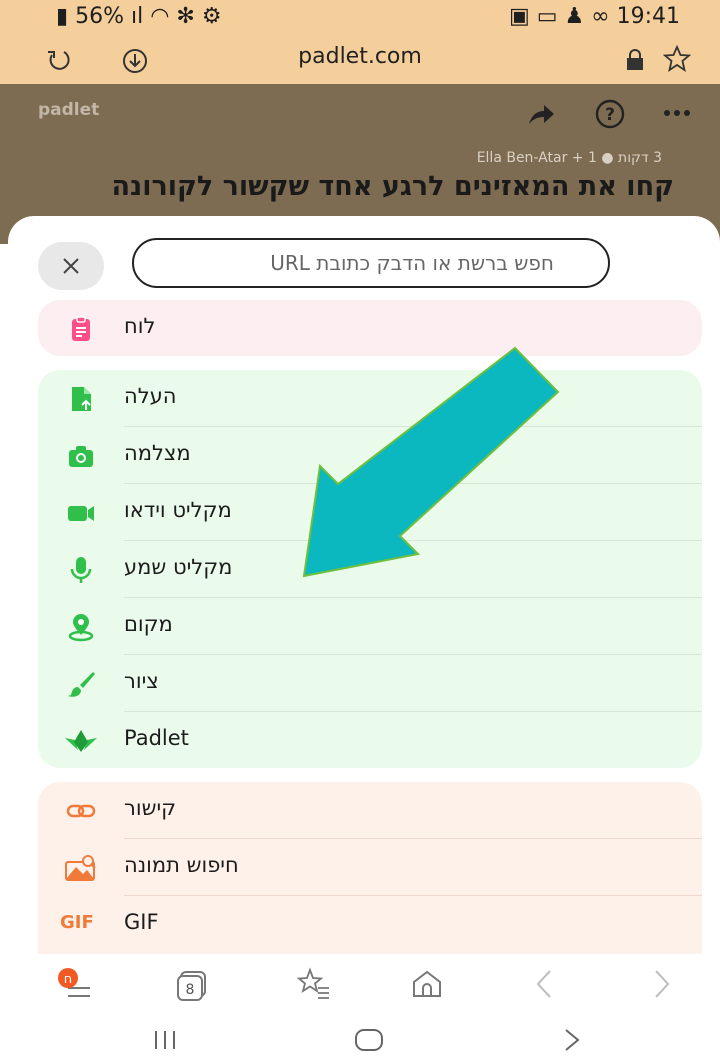 The image size is (720, 1064). I want to click on camera-icon, so click(81, 456).